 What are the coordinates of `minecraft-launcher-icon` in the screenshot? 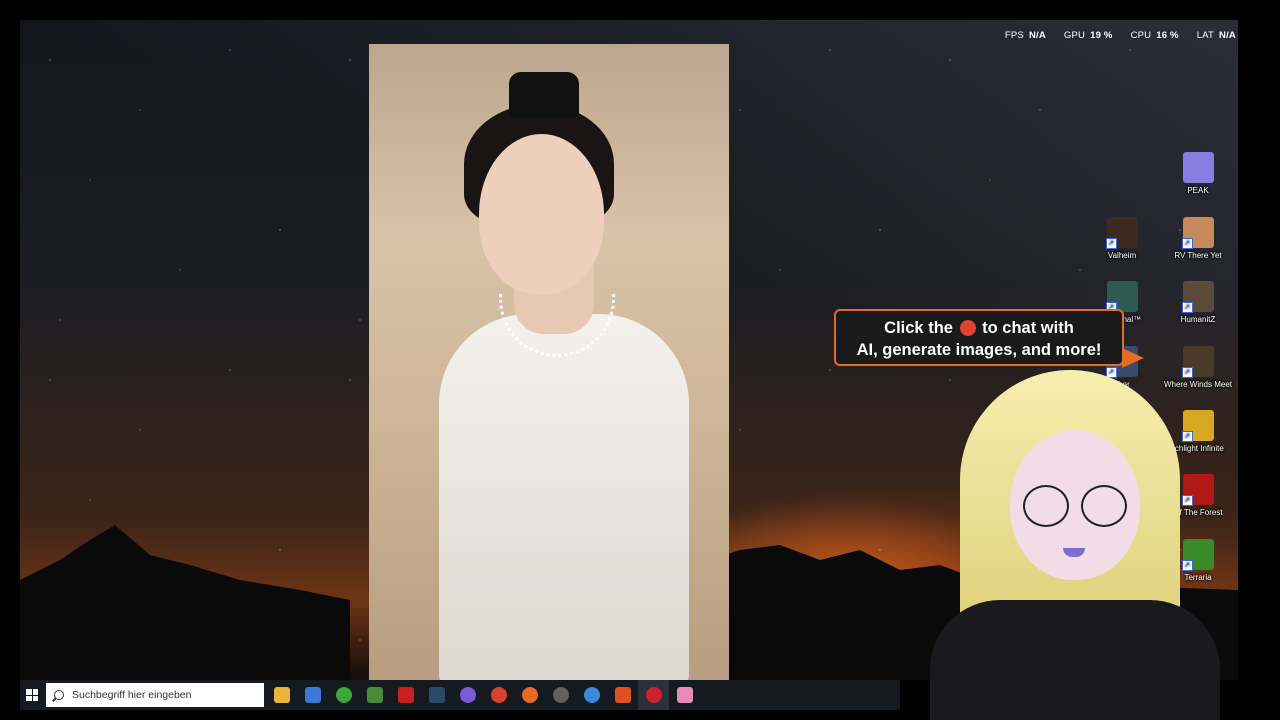 It's located at (374, 695).